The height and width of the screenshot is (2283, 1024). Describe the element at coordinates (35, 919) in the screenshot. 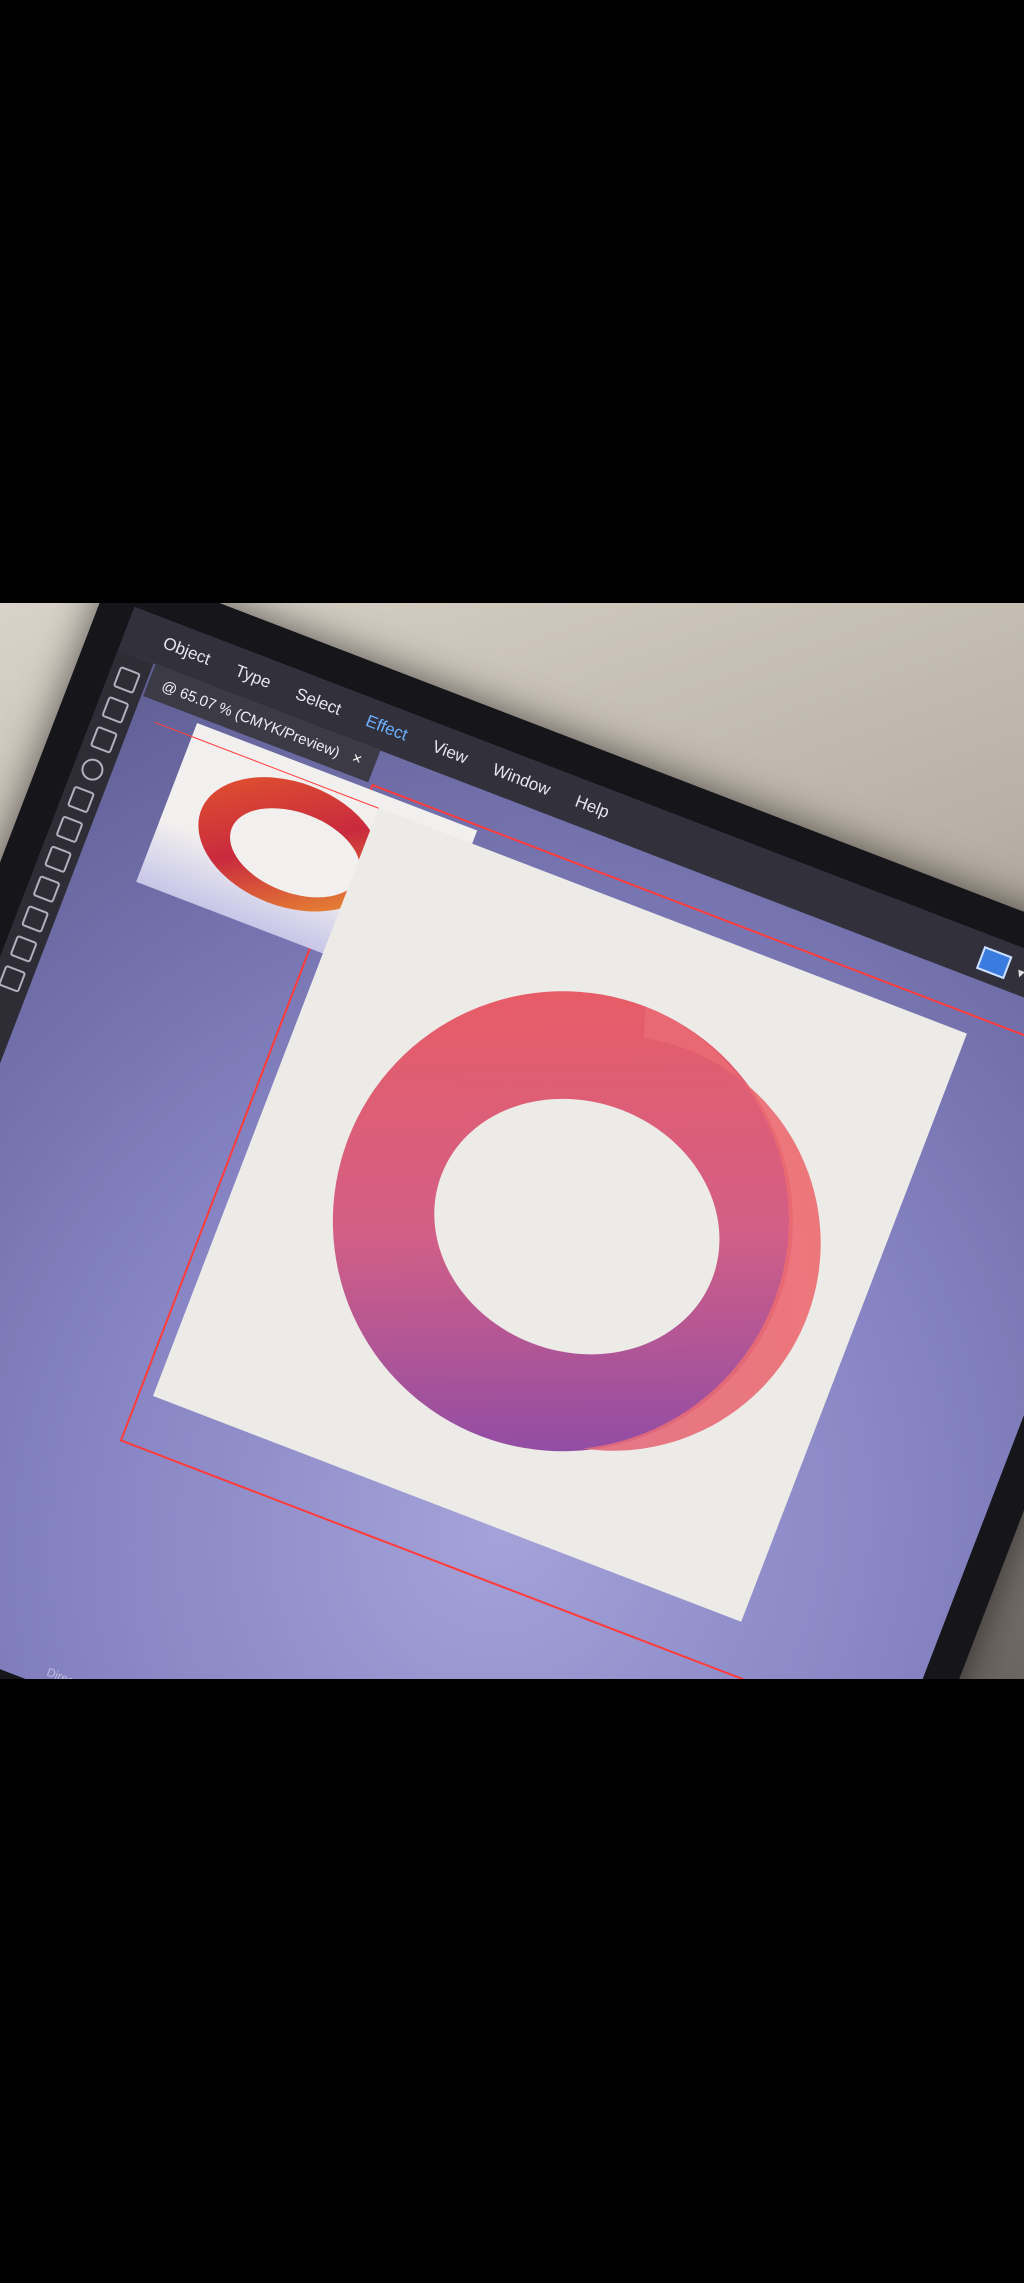

I see `eyedropper-icon` at that location.